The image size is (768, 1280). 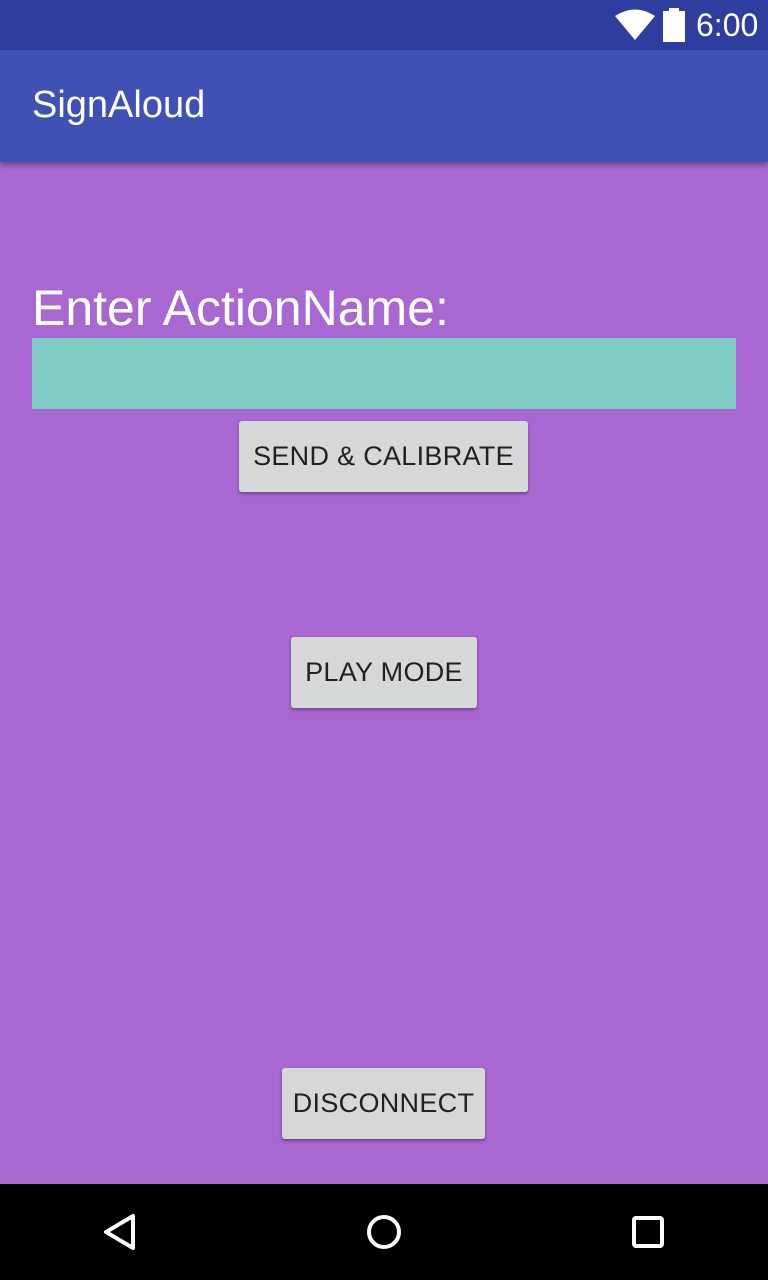 I want to click on battery-icon, so click(x=674, y=25).